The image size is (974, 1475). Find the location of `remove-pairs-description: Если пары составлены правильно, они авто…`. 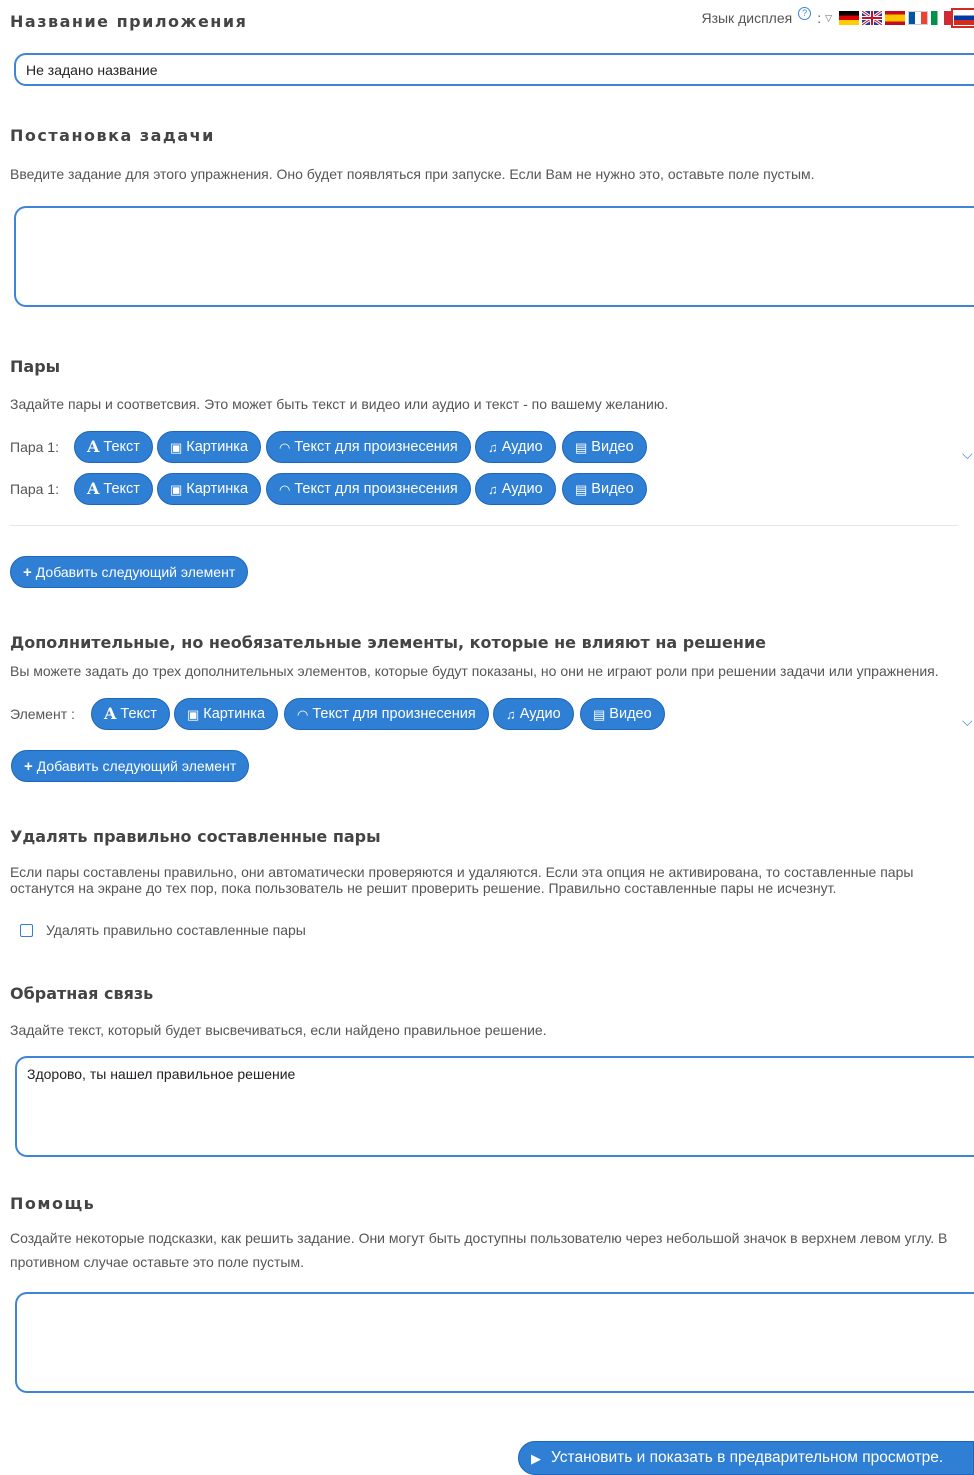

remove-pairs-description: Если пары составлены правильно, они авто… is located at coordinates (462, 880).